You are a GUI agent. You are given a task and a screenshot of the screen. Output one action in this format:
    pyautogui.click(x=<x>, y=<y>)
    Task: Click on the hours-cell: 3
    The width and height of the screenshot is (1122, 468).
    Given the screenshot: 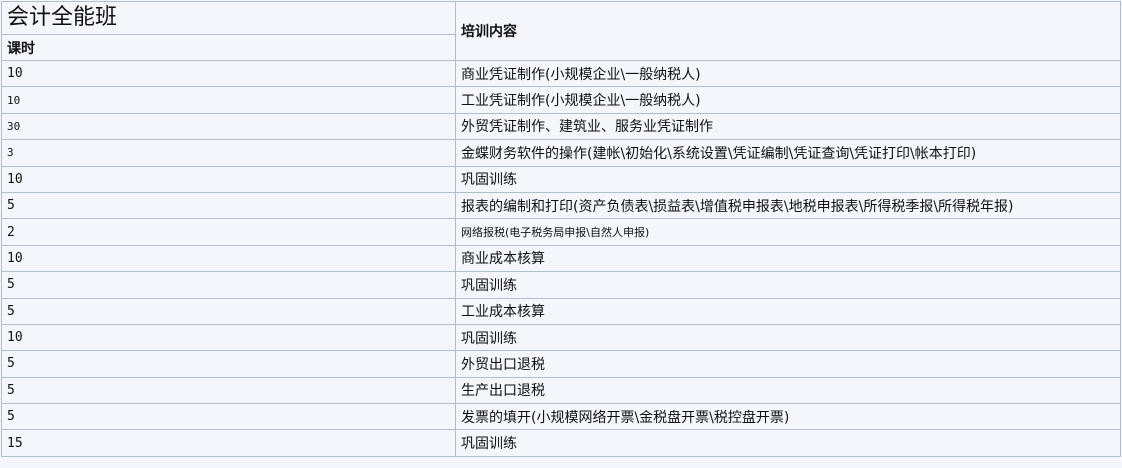 What is the action you would take?
    pyautogui.click(x=228, y=153)
    